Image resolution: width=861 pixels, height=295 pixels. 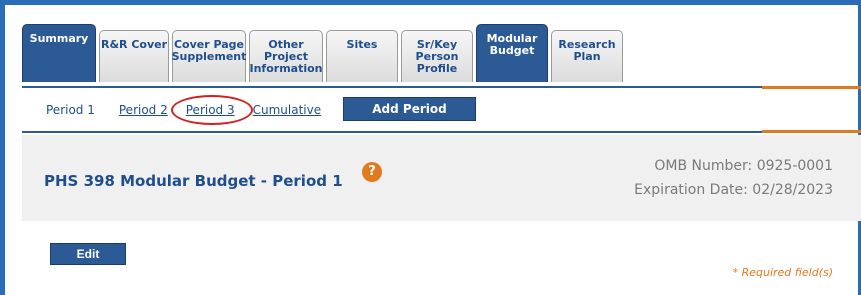 I want to click on tab-modular-budget: Modular Budget, so click(x=512, y=53).